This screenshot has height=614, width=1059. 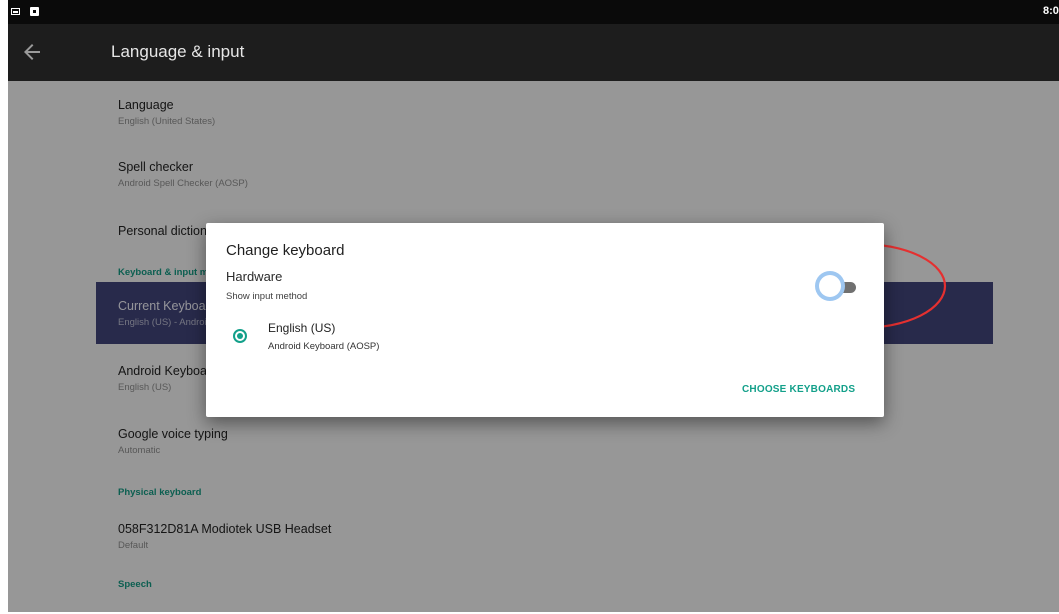 What do you see at coordinates (301, 328) in the screenshot?
I see `keyboard-option-label: English (US)` at bounding box center [301, 328].